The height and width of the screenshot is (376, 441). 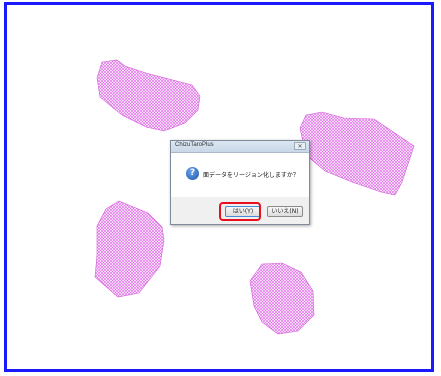 What do you see at coordinates (240, 211) in the screenshot?
I see `highlight-box` at bounding box center [240, 211].